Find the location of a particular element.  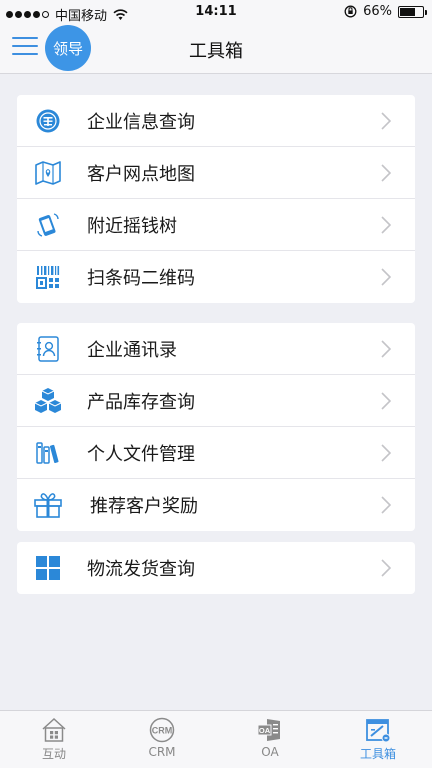

tab-interaction: 互动 is located at coordinates (54, 739).